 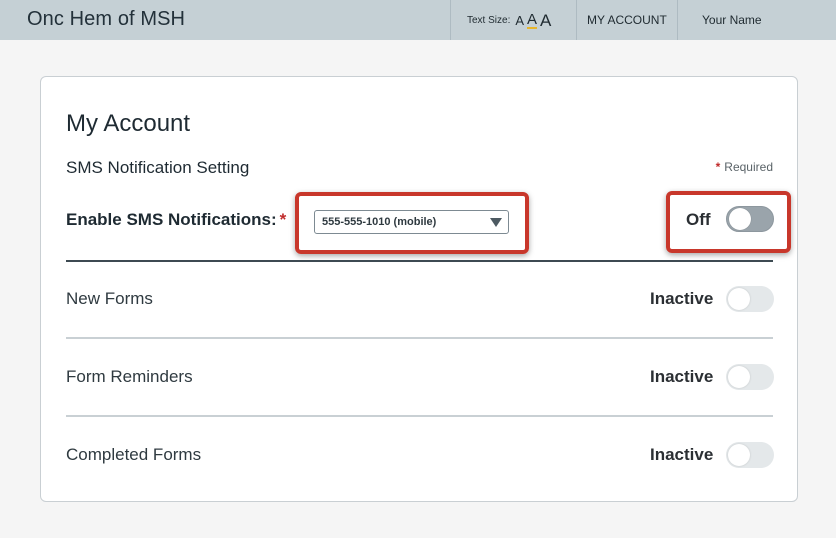 What do you see at coordinates (545, 20) in the screenshot?
I see `text-size-large-button: A` at bounding box center [545, 20].